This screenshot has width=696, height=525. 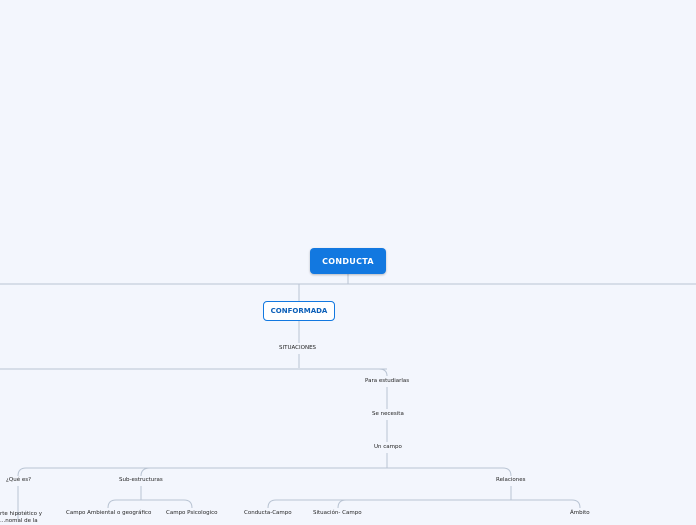 I want to click on relaciones-node: Relaciones, so click(x=511, y=480).